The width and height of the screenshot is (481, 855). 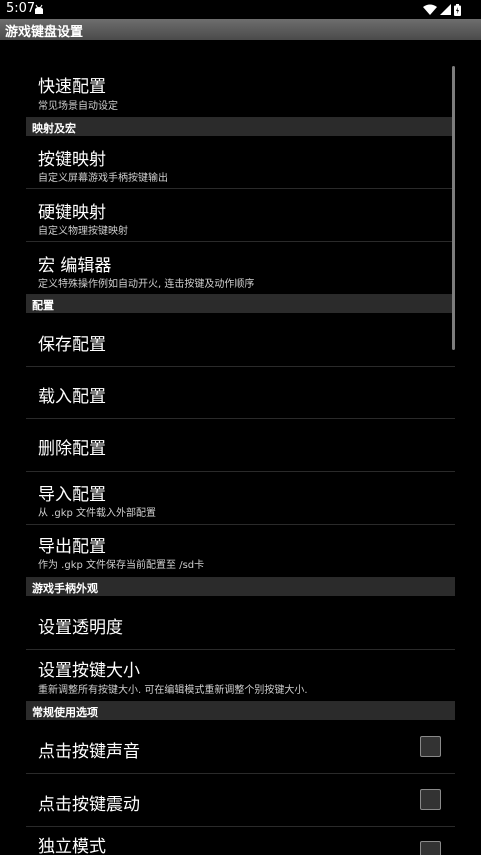 I want to click on pref-export-config: 导出配置 作为 .gkp 文件保存当前配置至 /sd卡, so click(x=240, y=551).